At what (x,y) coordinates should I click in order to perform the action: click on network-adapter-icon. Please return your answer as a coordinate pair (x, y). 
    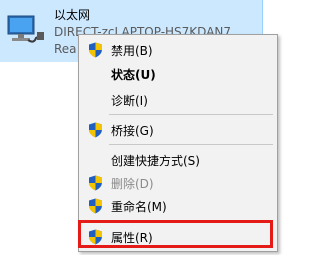
    Looking at the image, I should click on (25, 29).